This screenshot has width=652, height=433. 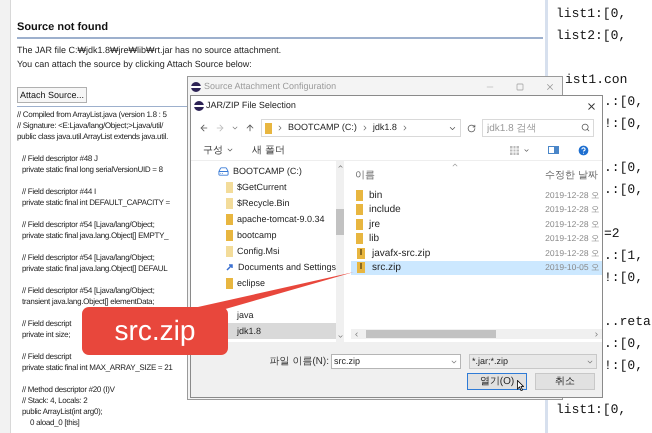 I want to click on code-line: 0 aload_0 [this], so click(x=54, y=422).